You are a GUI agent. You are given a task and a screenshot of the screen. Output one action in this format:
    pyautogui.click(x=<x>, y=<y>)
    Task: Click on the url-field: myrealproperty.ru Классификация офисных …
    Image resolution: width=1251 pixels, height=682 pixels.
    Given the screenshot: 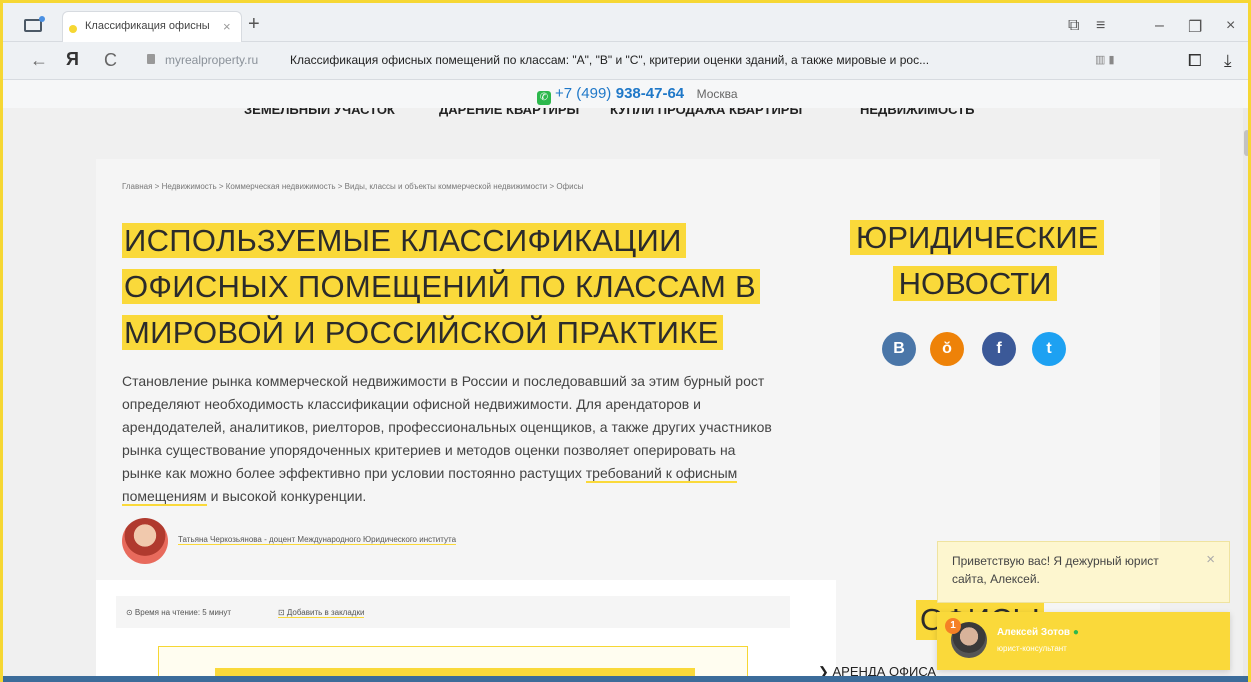 What is the action you would take?
    pyautogui.click(x=650, y=61)
    